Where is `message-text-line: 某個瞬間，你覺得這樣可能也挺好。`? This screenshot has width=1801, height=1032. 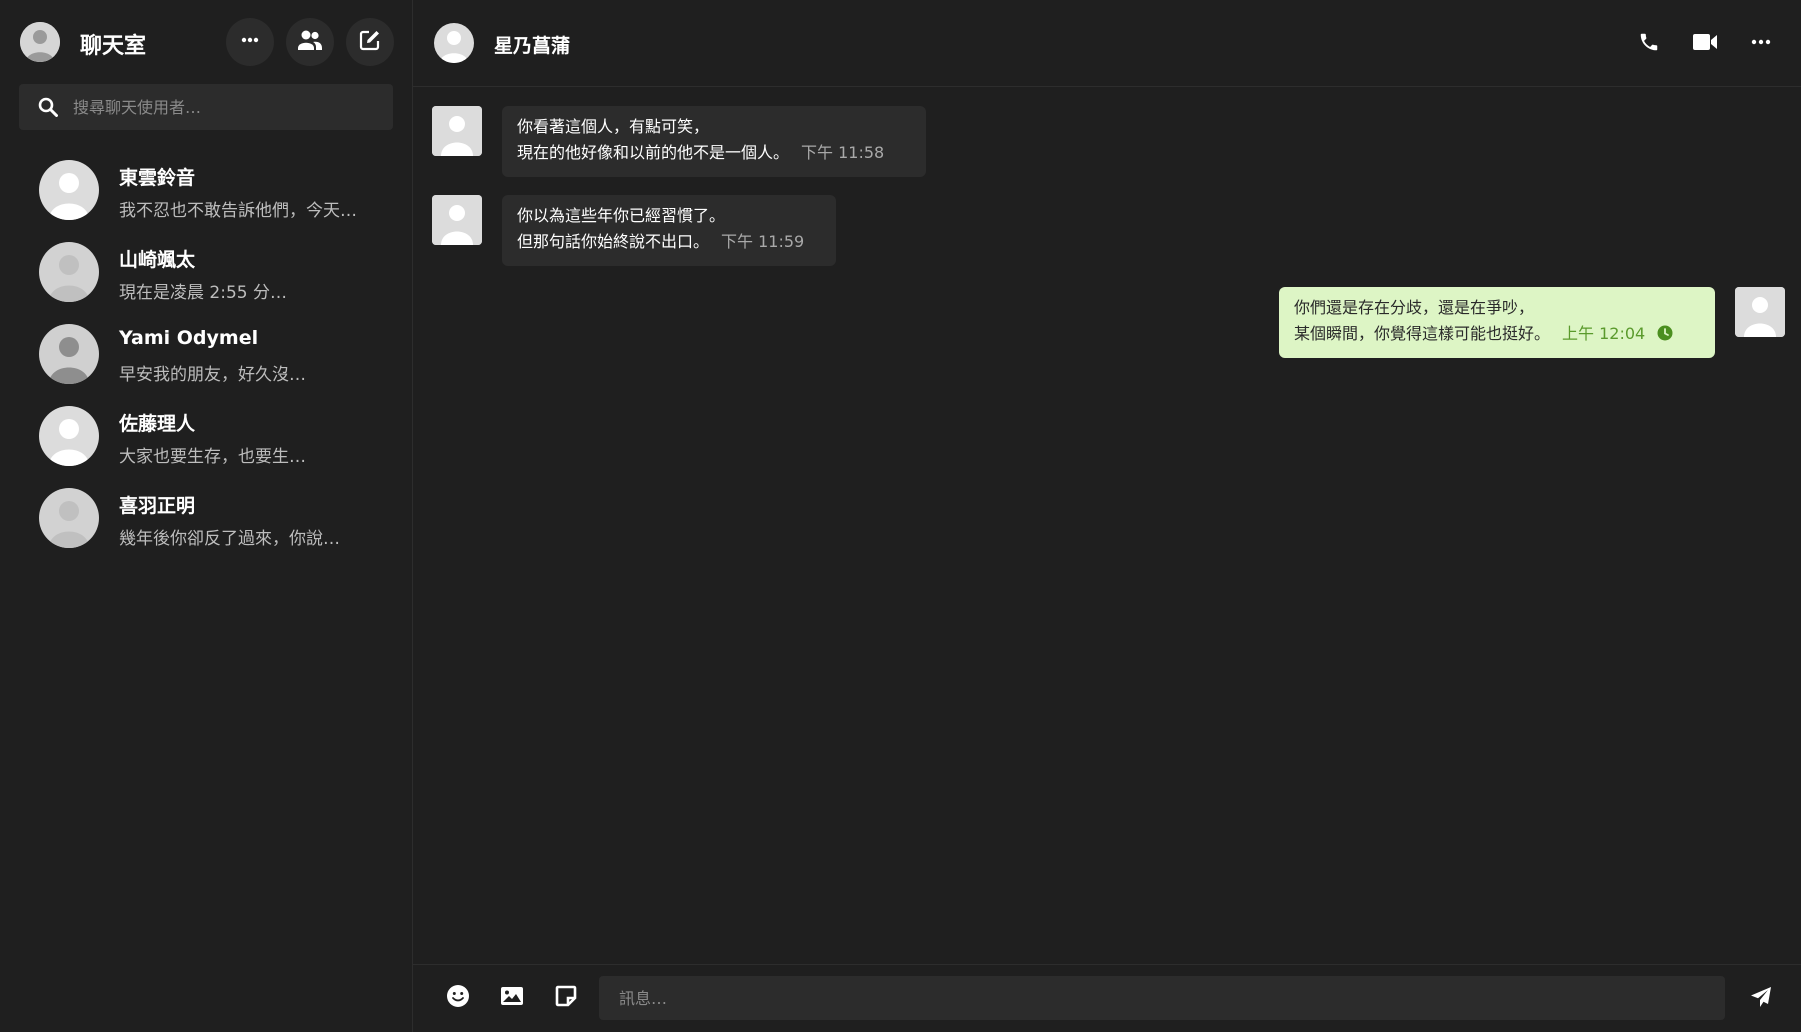 message-text-line: 某個瞬間，你覺得這樣可能也挺好。 is located at coordinates (1422, 333).